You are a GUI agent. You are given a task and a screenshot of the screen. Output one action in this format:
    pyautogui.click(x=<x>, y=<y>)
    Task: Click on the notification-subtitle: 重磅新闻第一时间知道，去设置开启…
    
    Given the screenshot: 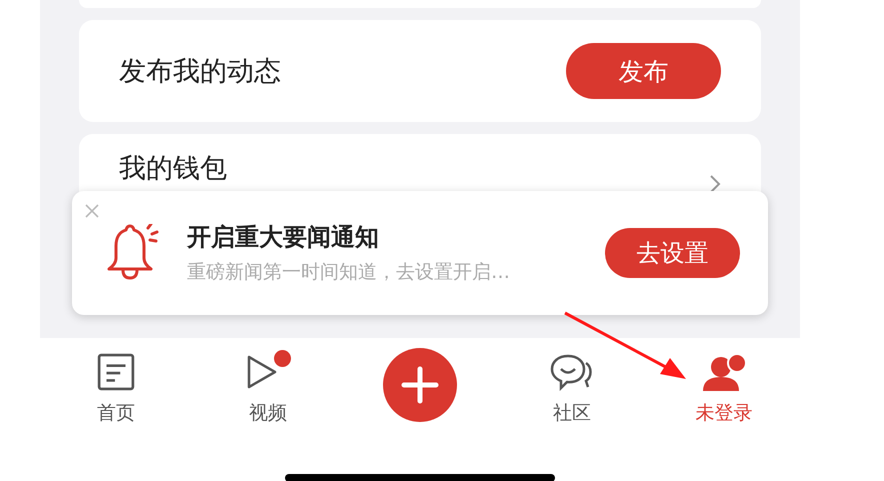 What is the action you would take?
    pyautogui.click(x=349, y=272)
    